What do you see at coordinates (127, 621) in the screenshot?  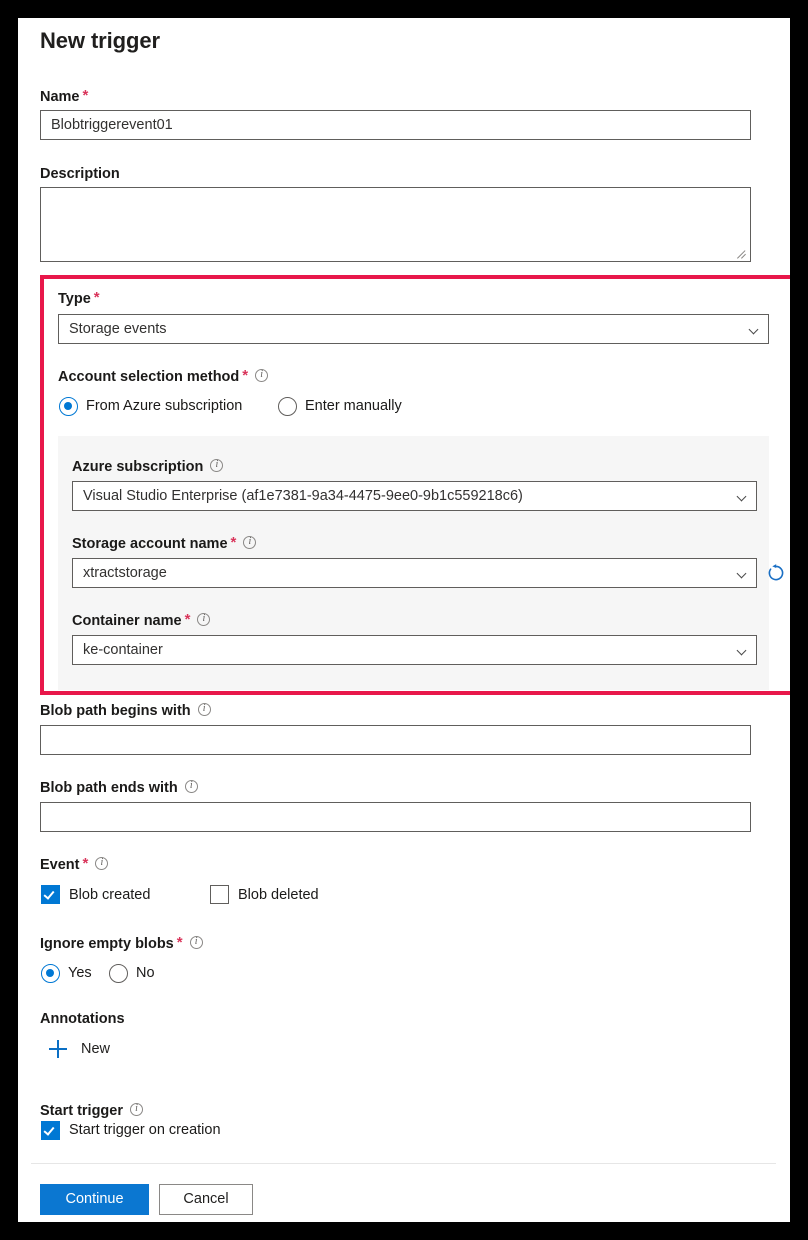 I see `container-name-label: Container name` at bounding box center [127, 621].